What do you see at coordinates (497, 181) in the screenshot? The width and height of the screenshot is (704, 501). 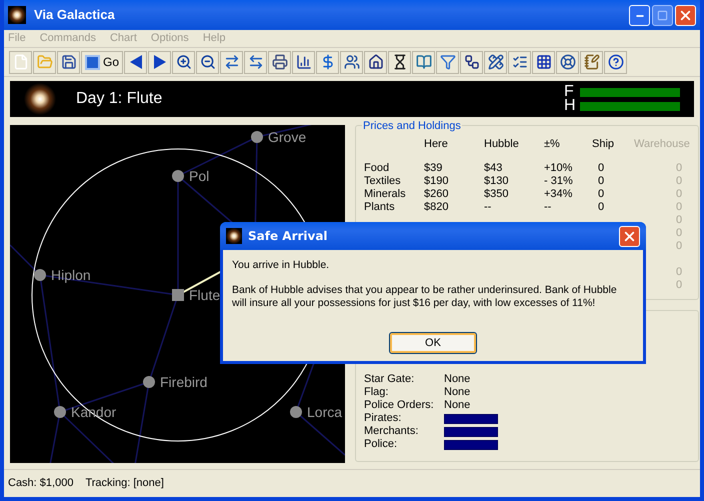 I see `table-cell-text: $130` at bounding box center [497, 181].